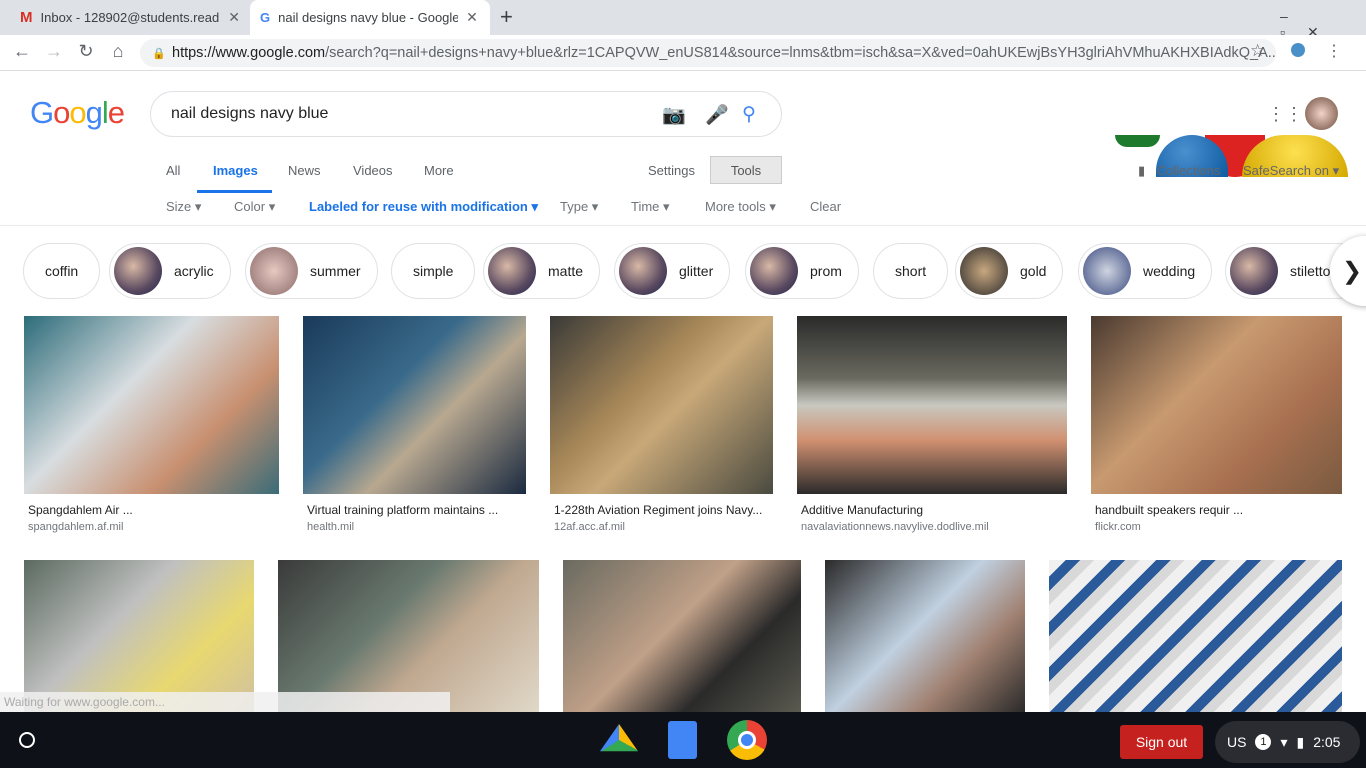 The image size is (1366, 768). I want to click on chip-acrylic: acrylic, so click(170, 271).